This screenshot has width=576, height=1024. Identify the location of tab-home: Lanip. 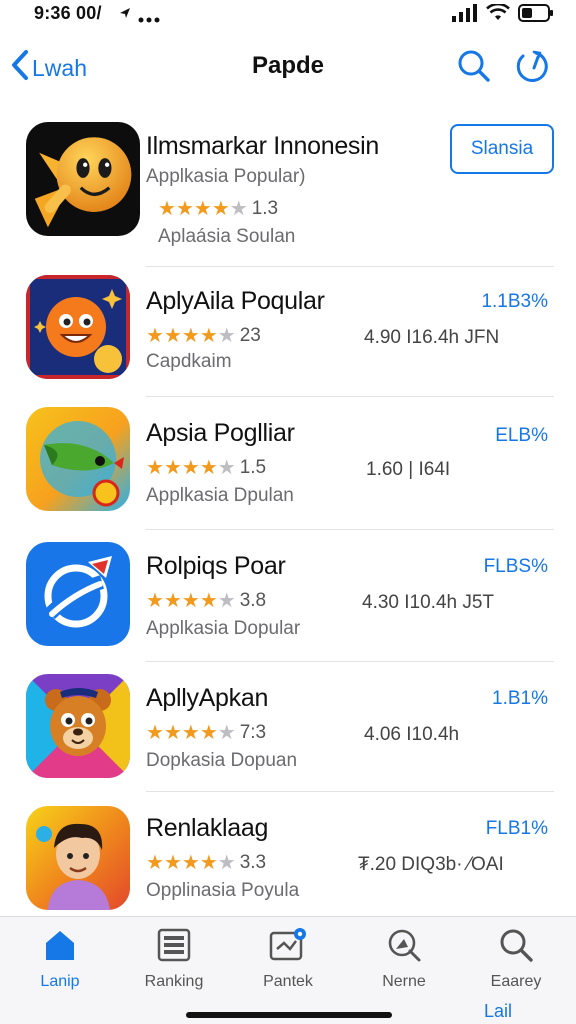
(60, 963).